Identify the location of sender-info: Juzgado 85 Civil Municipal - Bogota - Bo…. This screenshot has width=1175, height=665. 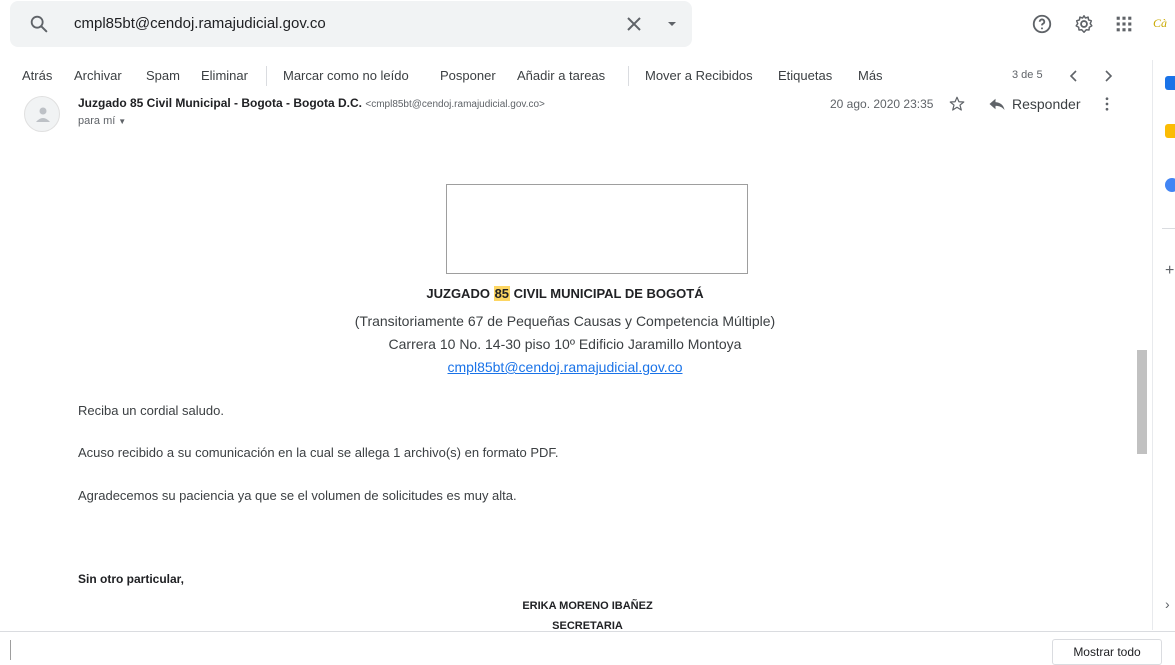
(311, 103).